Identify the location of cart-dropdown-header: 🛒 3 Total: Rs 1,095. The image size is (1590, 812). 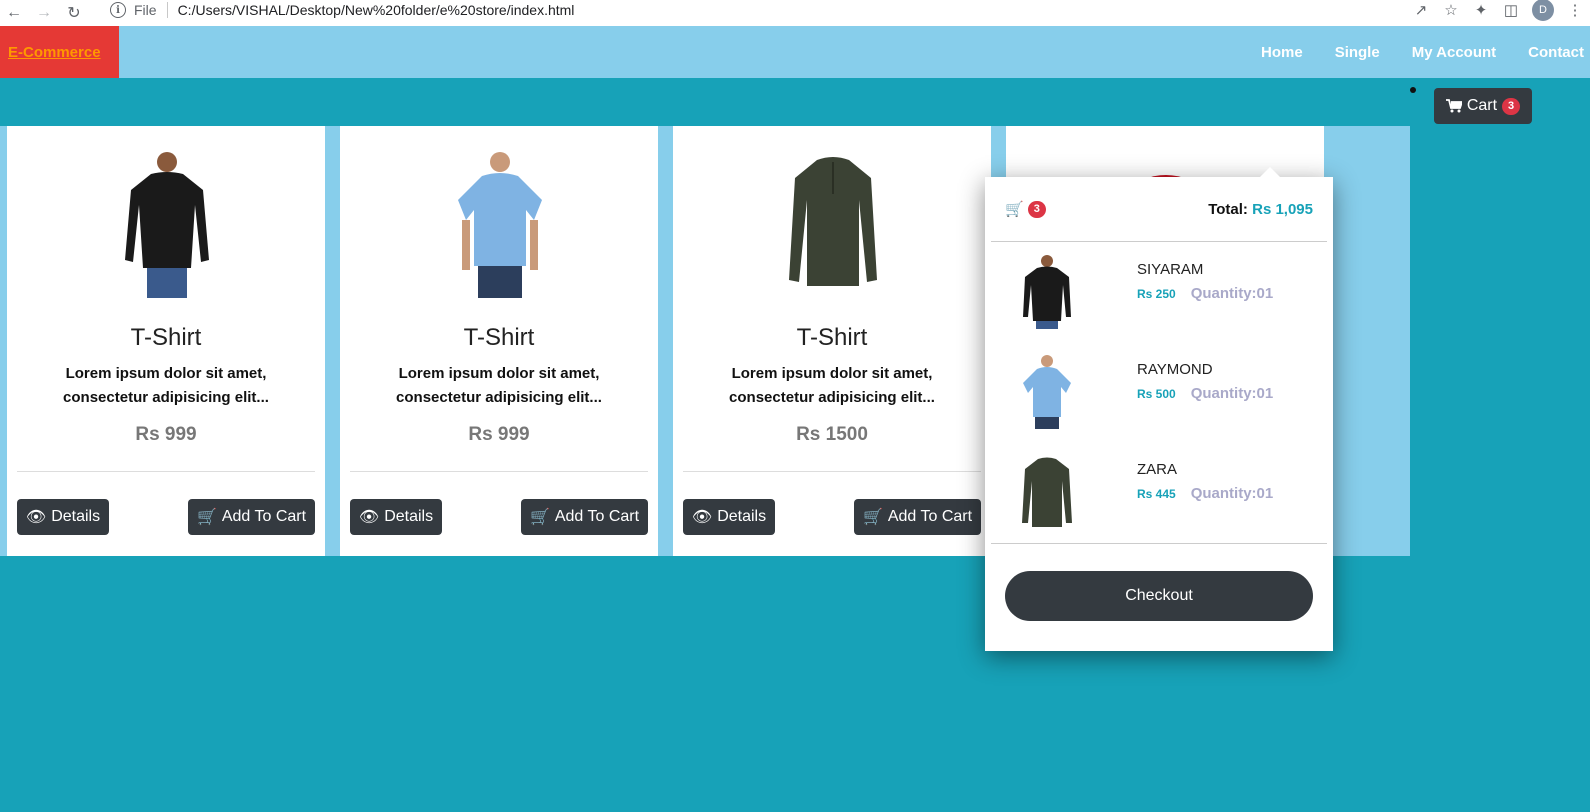
(1159, 209).